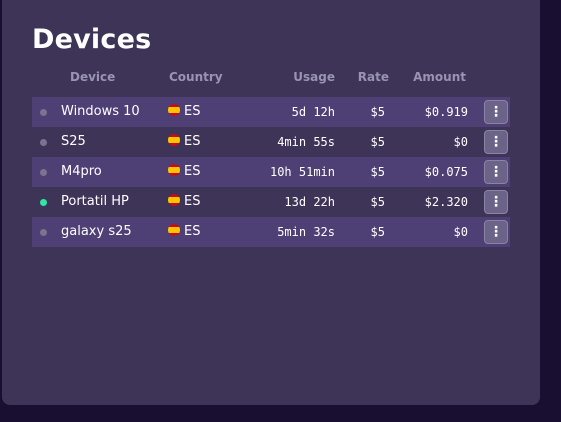 The image size is (561, 422). I want to click on column-header-amount: Amount, so click(439, 77).